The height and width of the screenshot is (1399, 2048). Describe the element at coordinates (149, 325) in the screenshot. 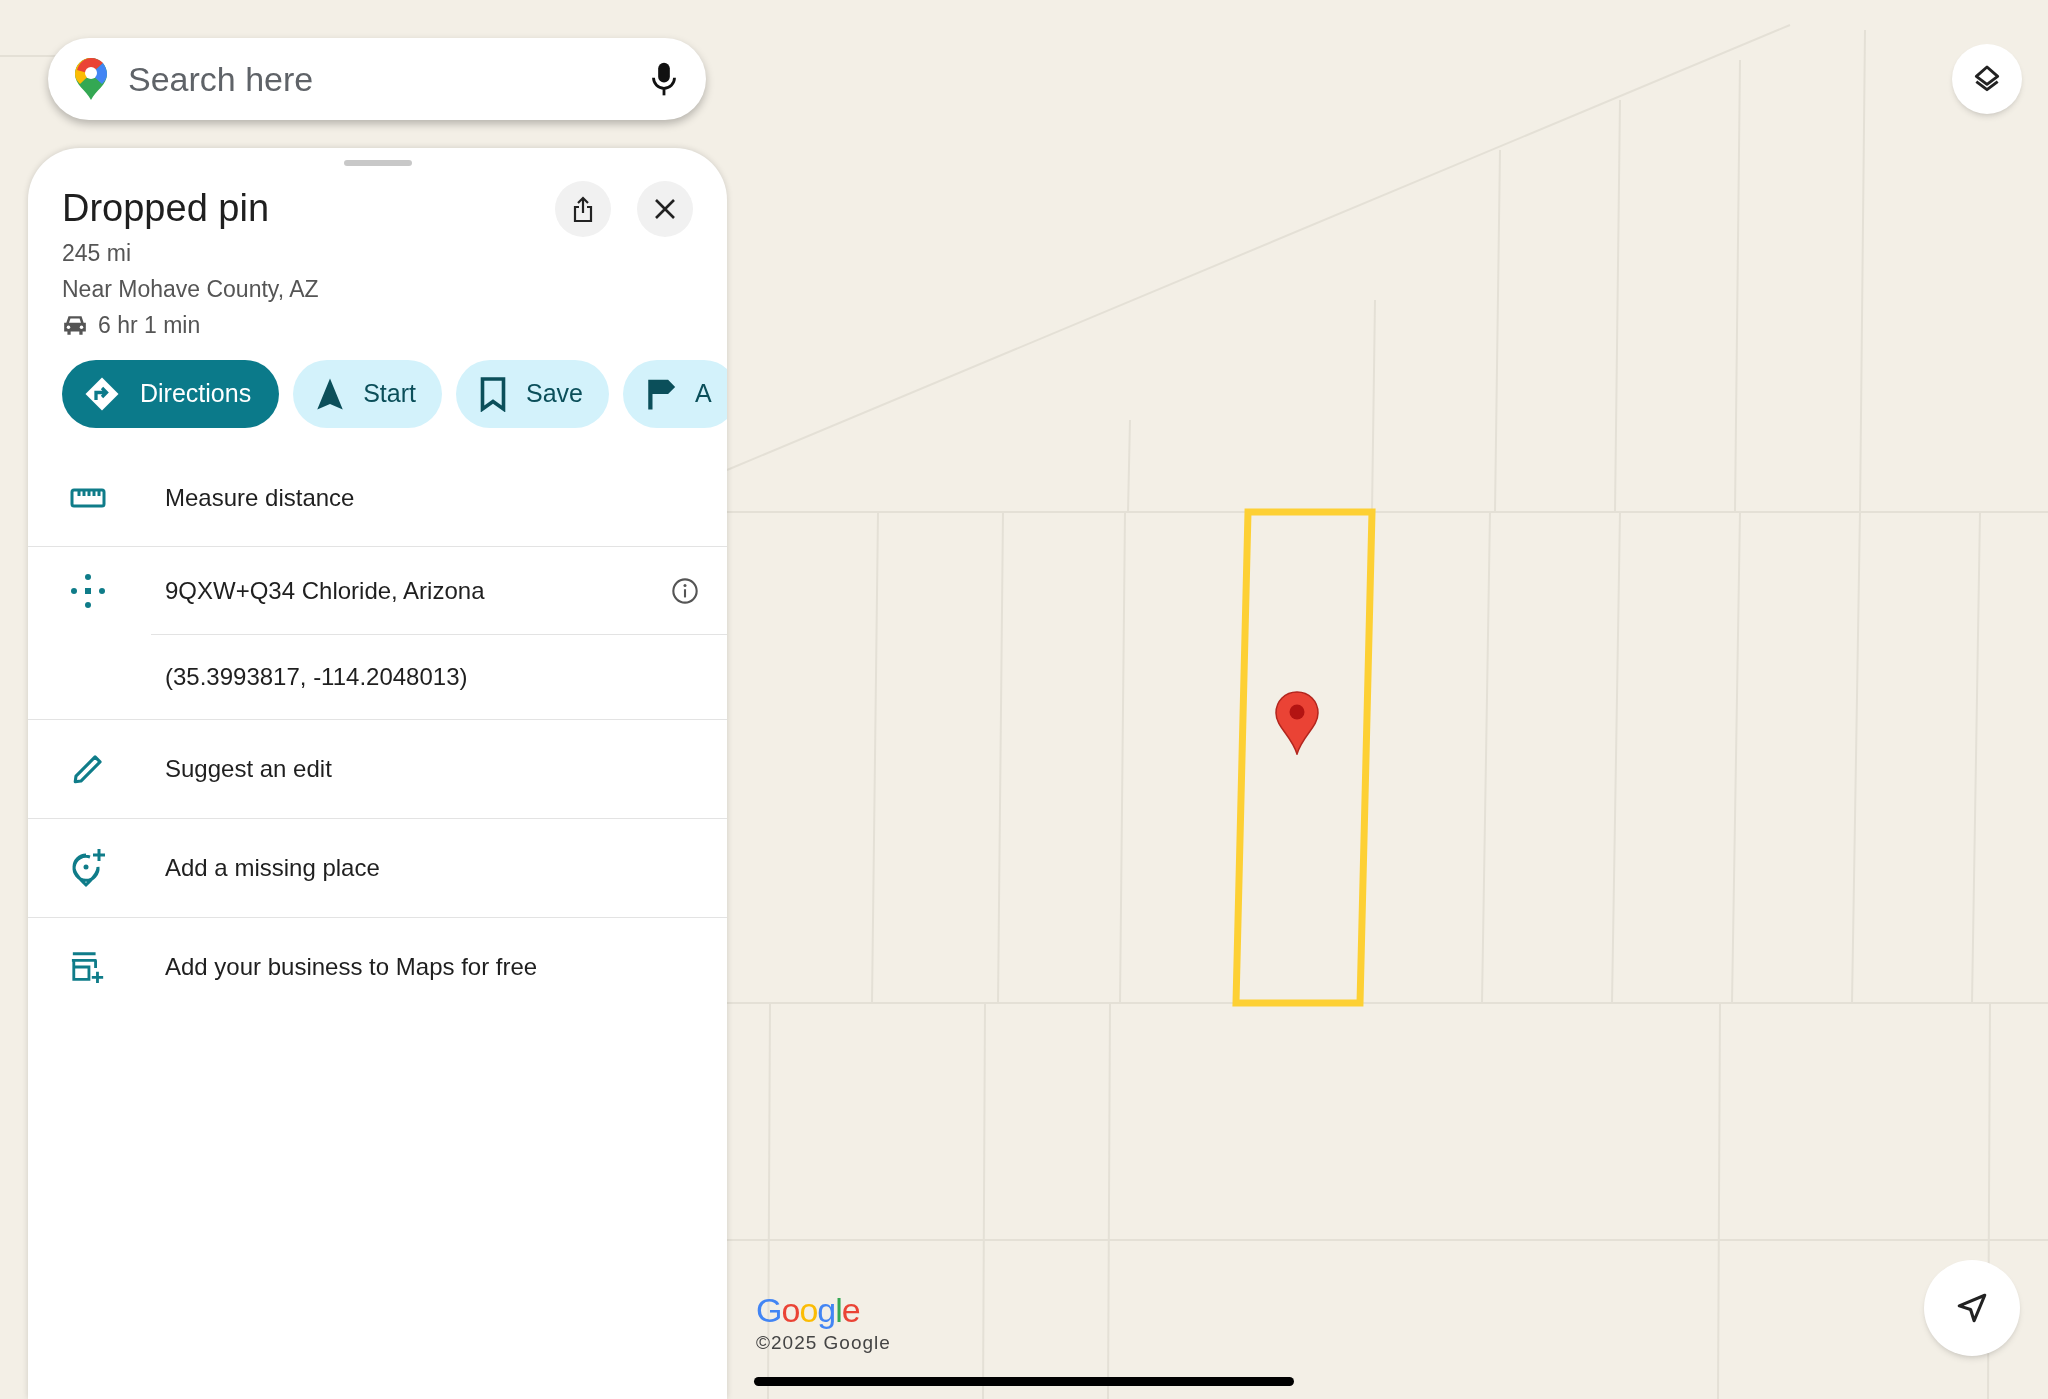

I see `drive-time-text: 6 hr 1 min` at that location.